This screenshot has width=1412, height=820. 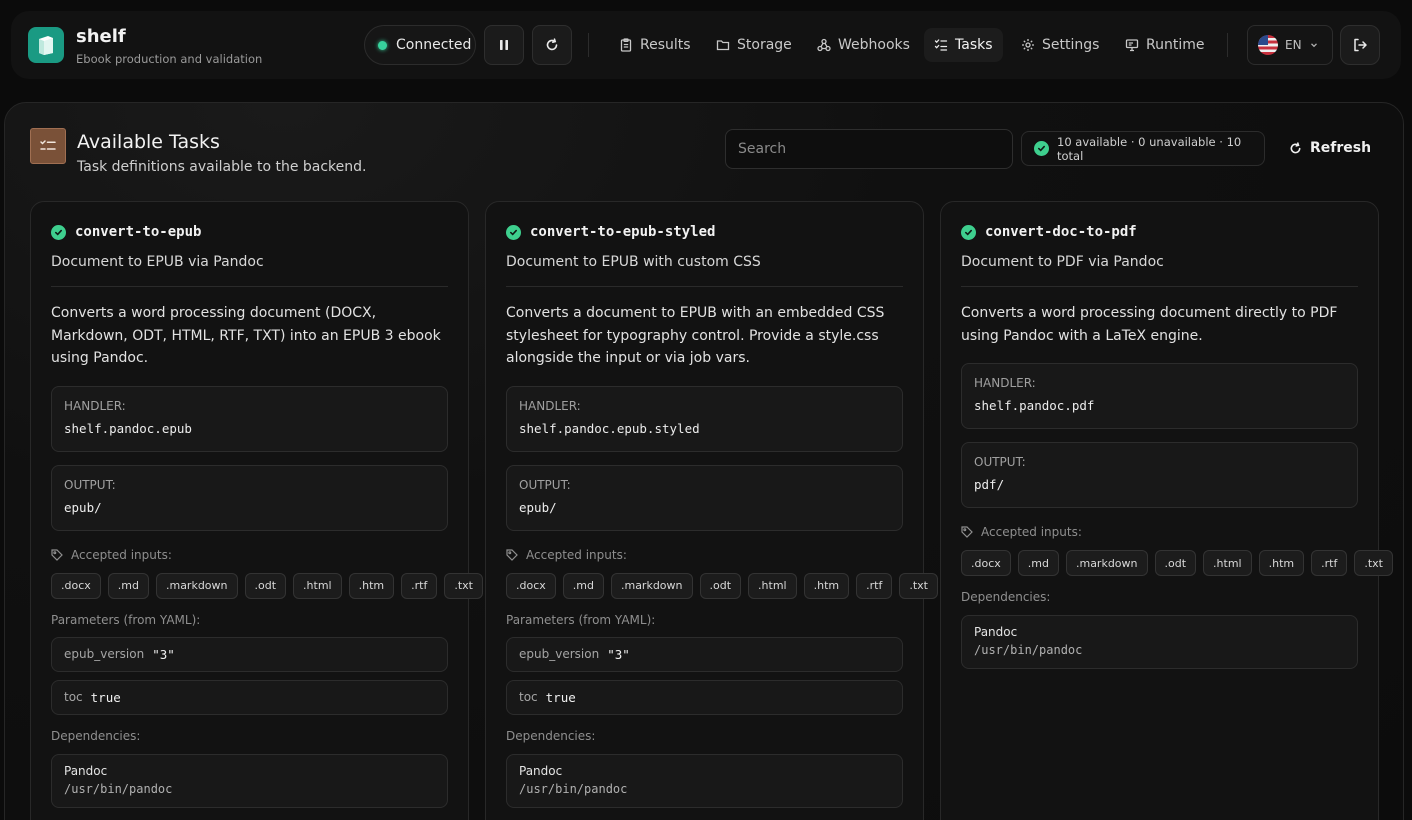 I want to click on nav-results-label: Results, so click(x=665, y=45).